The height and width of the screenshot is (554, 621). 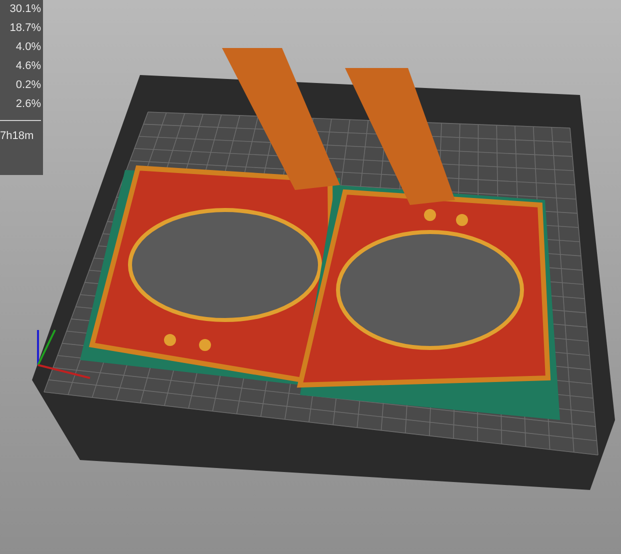 I want to click on percentage-value: 4.0%, so click(x=28, y=47).